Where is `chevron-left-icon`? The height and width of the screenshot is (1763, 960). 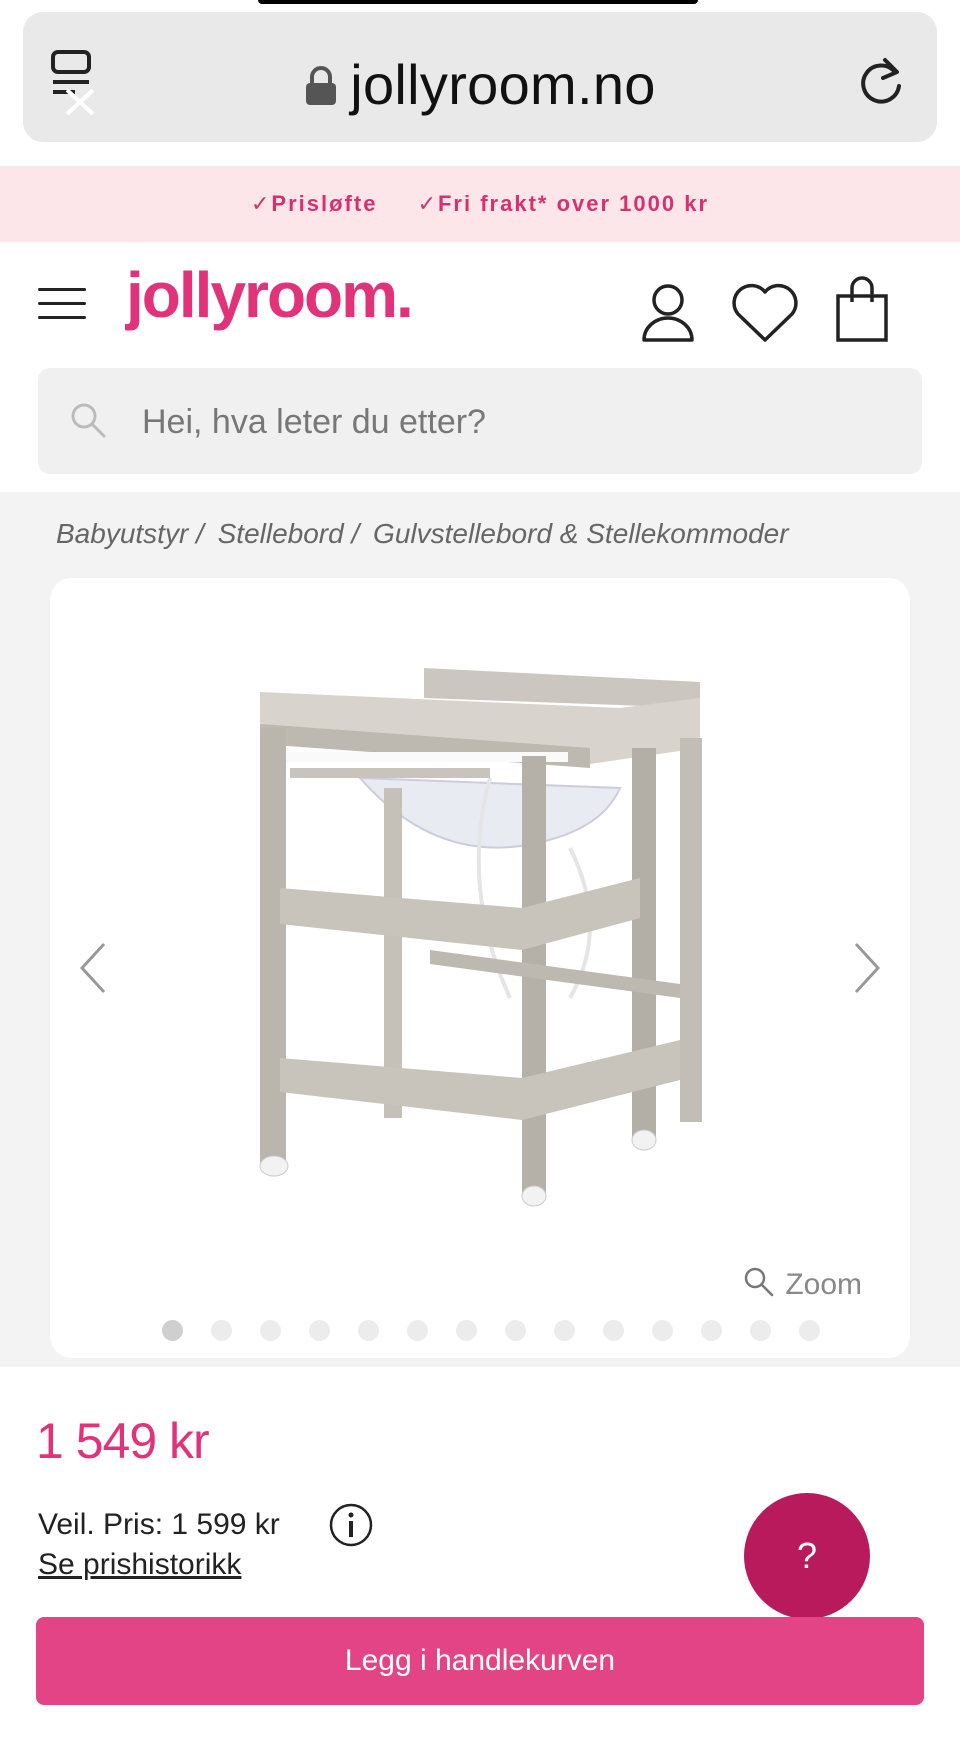 chevron-left-icon is located at coordinates (92, 968).